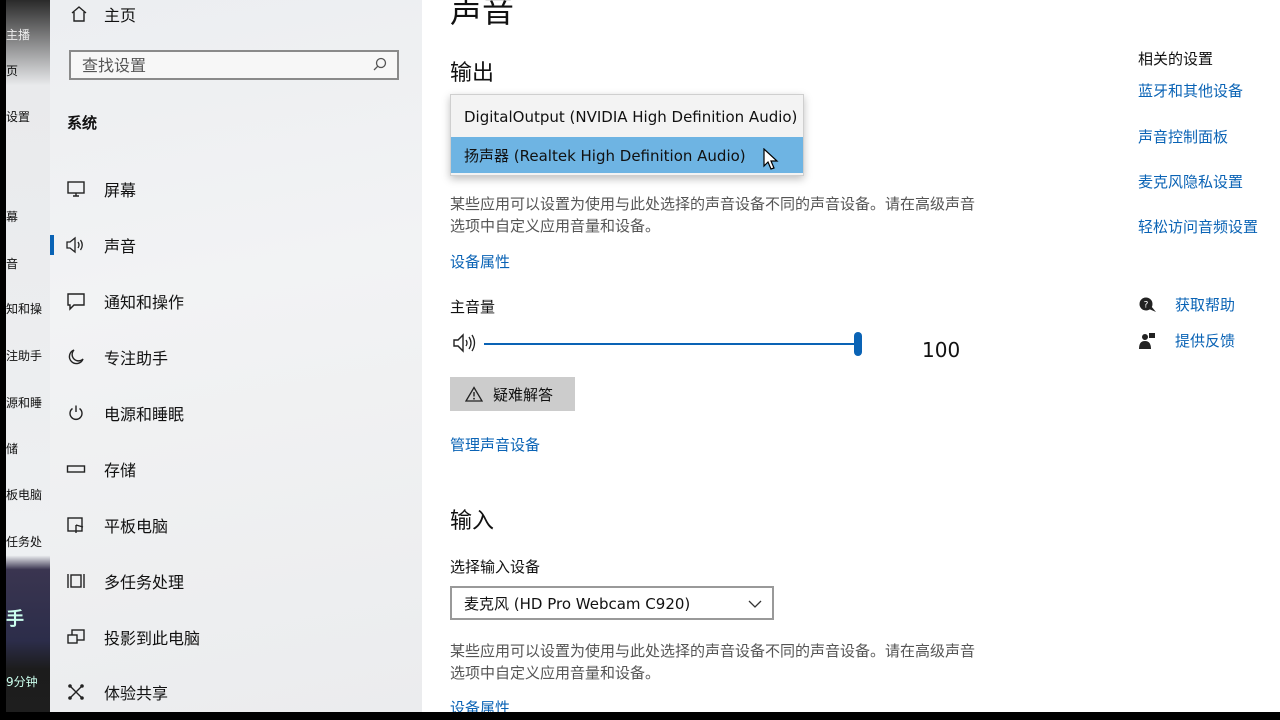 The height and width of the screenshot is (720, 1280). What do you see at coordinates (24, 403) in the screenshot?
I see `bg-text: 源和睡` at bounding box center [24, 403].